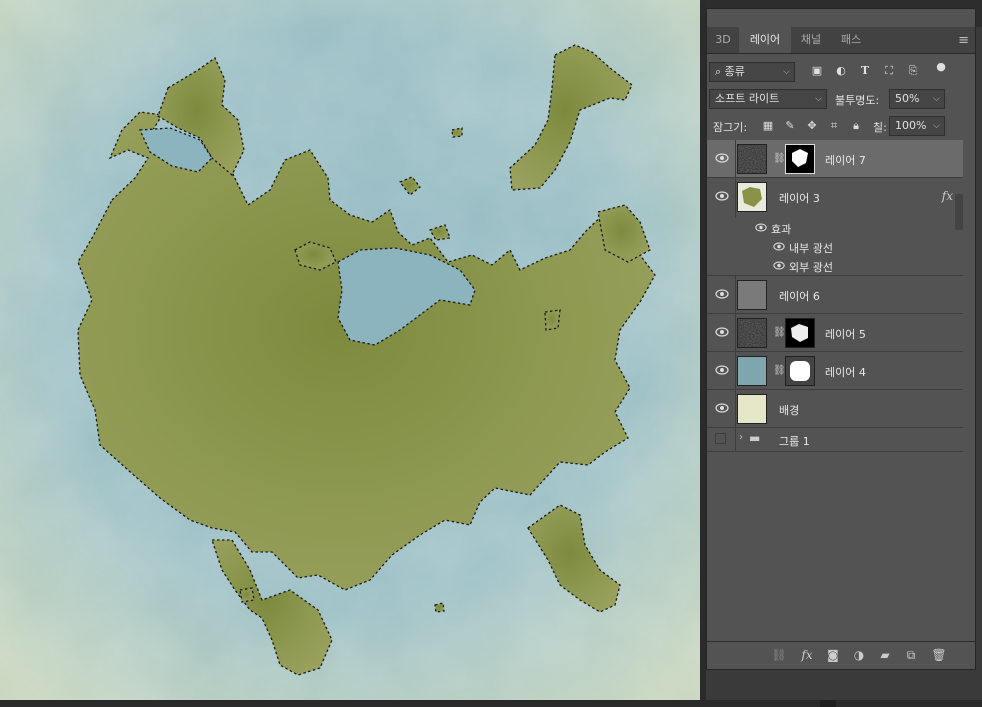  I want to click on opacity-value: 50%, so click(907, 98).